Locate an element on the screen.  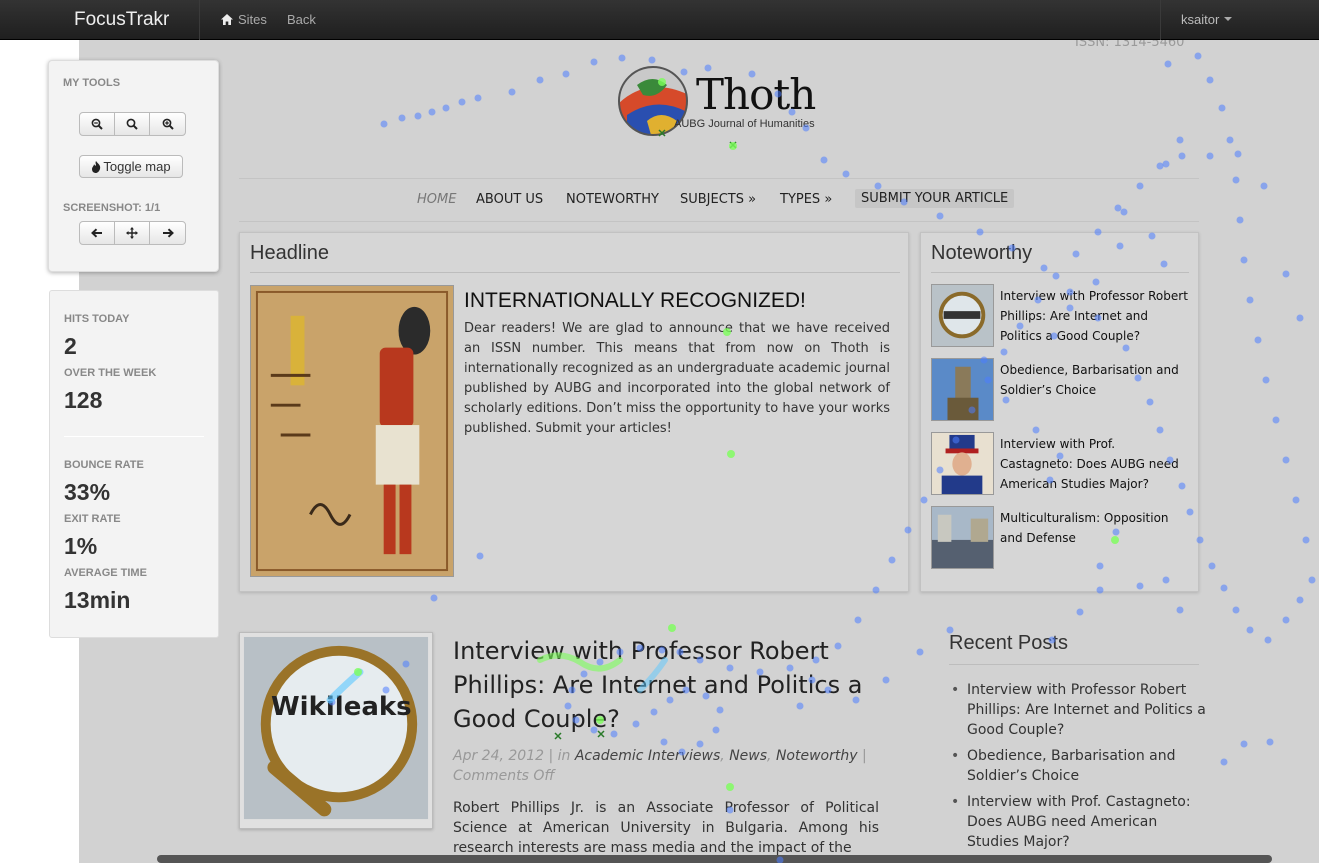
fire-icon is located at coordinates (96, 166).